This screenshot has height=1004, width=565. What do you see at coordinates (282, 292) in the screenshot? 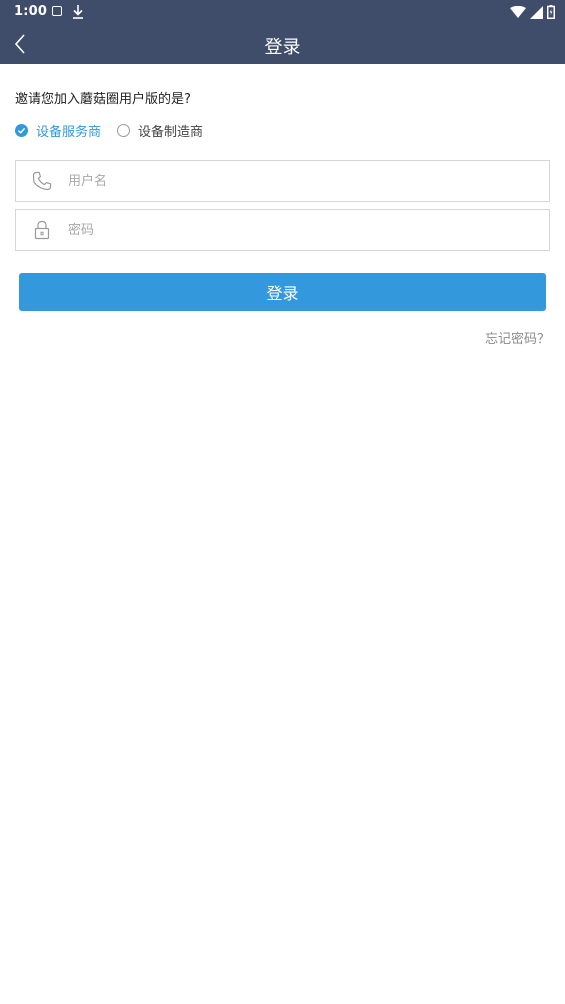
I see `login-button: 登录` at bounding box center [282, 292].